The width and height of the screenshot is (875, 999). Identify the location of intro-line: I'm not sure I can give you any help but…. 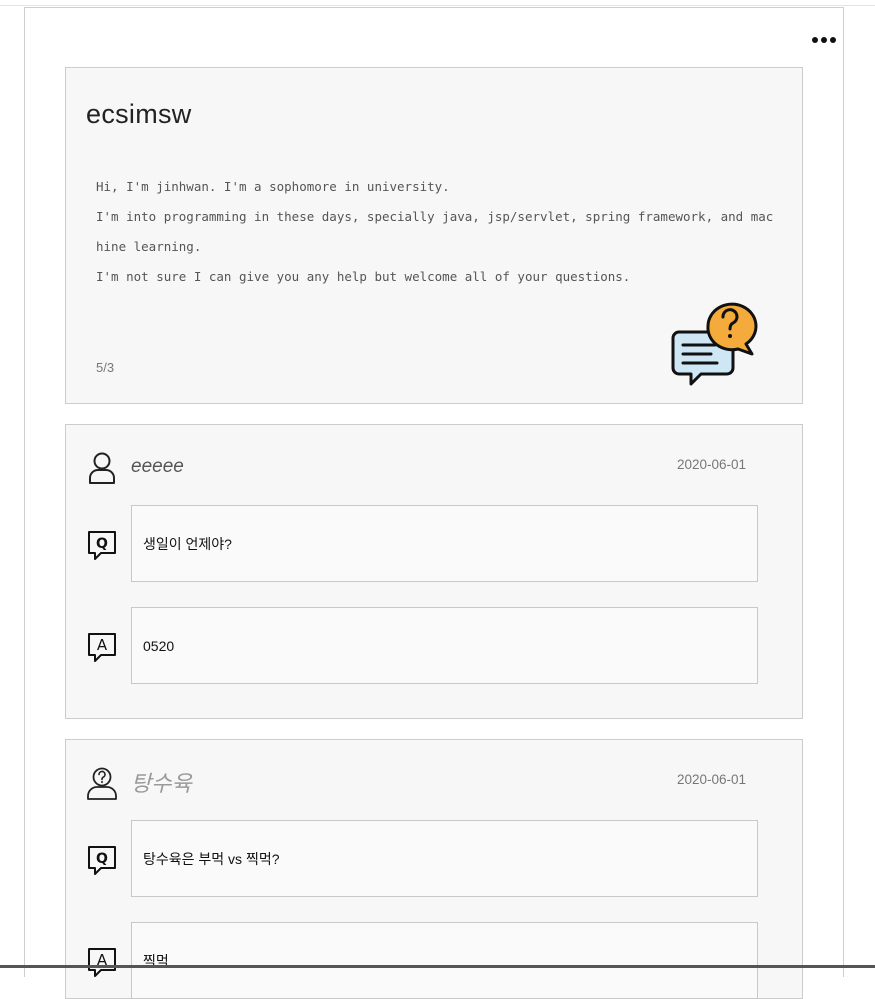
(363, 276).